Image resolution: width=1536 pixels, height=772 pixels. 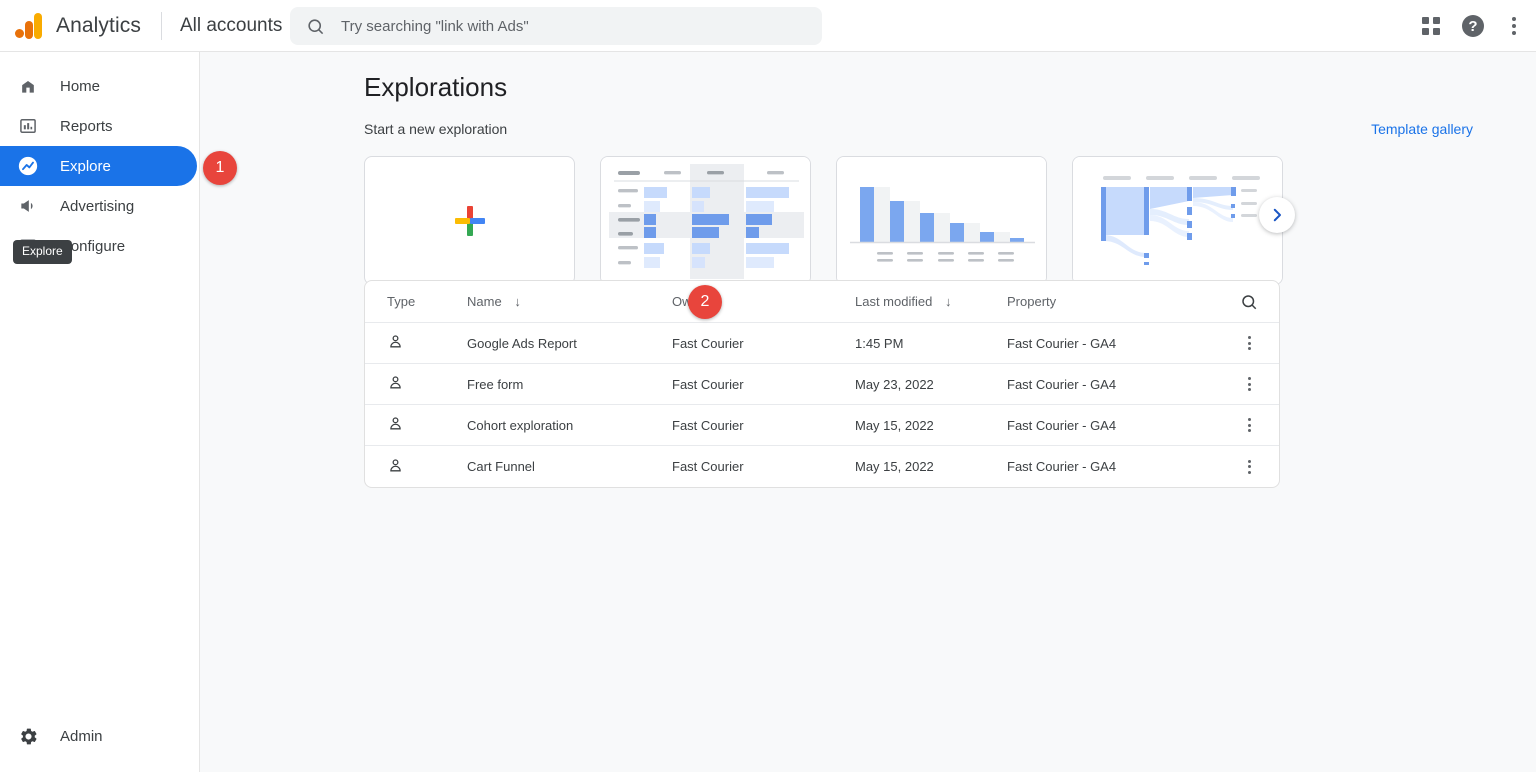 I want to click on carousel-next-button, so click(x=1277, y=215).